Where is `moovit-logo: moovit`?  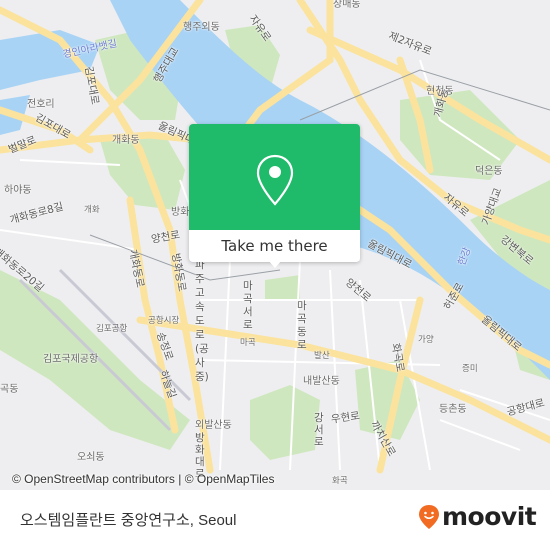
moovit-logo: moovit is located at coordinates (477, 516).